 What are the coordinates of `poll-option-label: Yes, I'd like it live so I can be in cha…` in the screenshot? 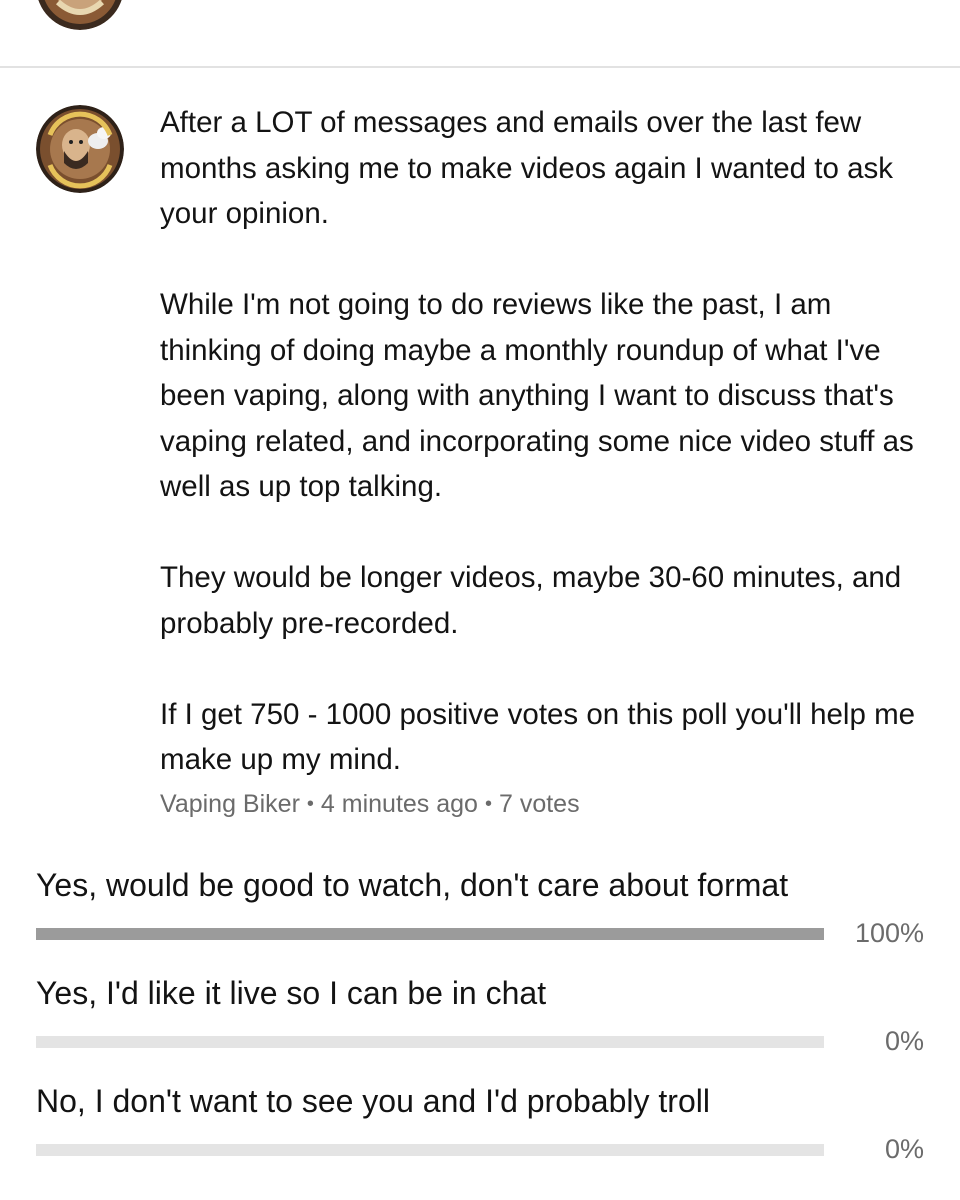 It's located at (291, 993).